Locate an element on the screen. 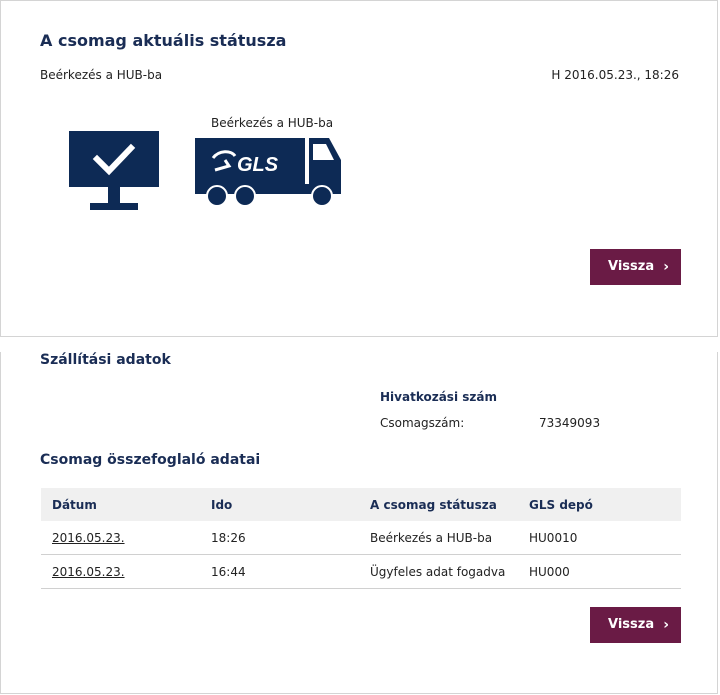 The width and height of the screenshot is (720, 695). time-cell: 18:26 is located at coordinates (279, 538).